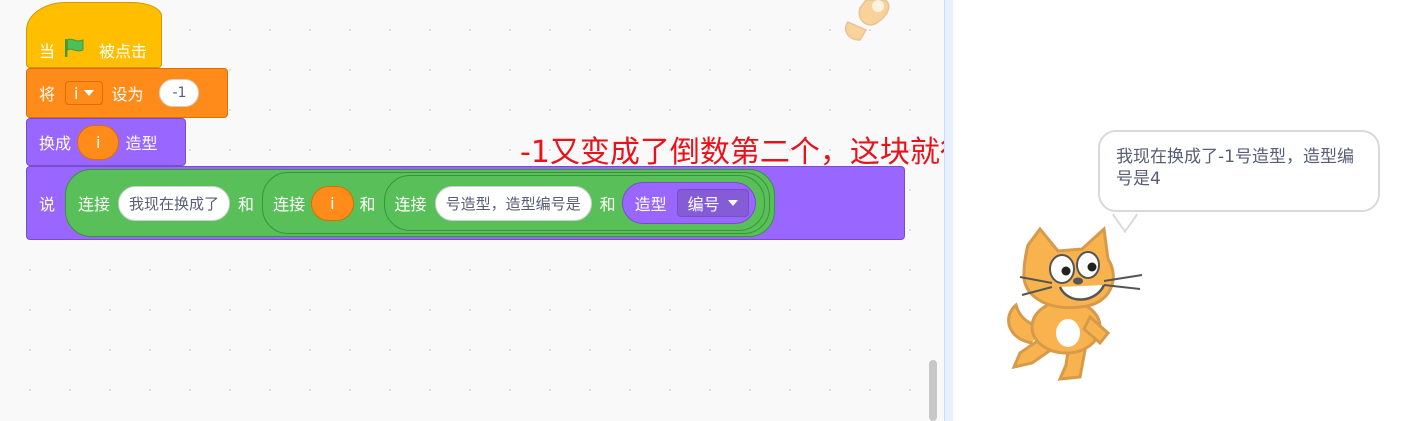 This screenshot has height=421, width=1413. Describe the element at coordinates (47, 94) in the screenshot. I see `set-label: 将` at that location.